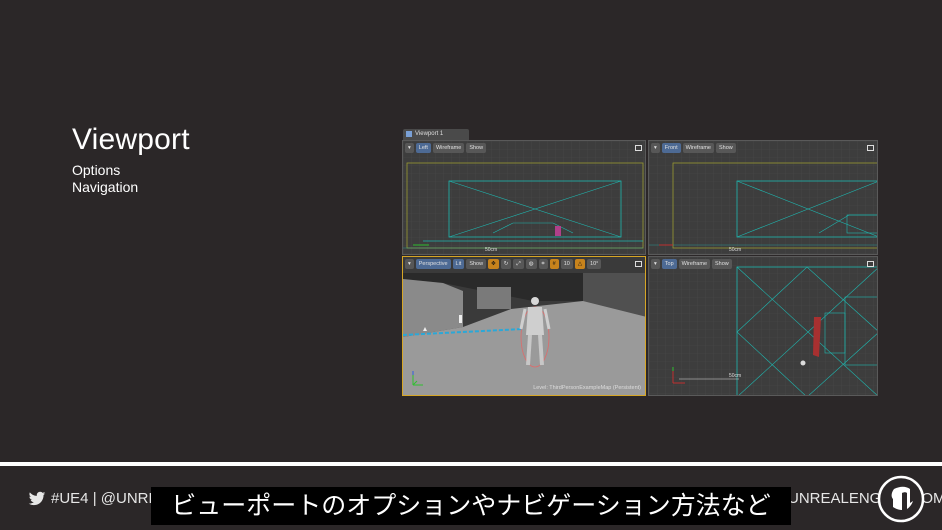 The height and width of the screenshot is (530, 942). Describe the element at coordinates (471, 506) in the screenshot. I see `subtitle-caption: ビューポートのオプションやナビゲーション方法など` at that location.